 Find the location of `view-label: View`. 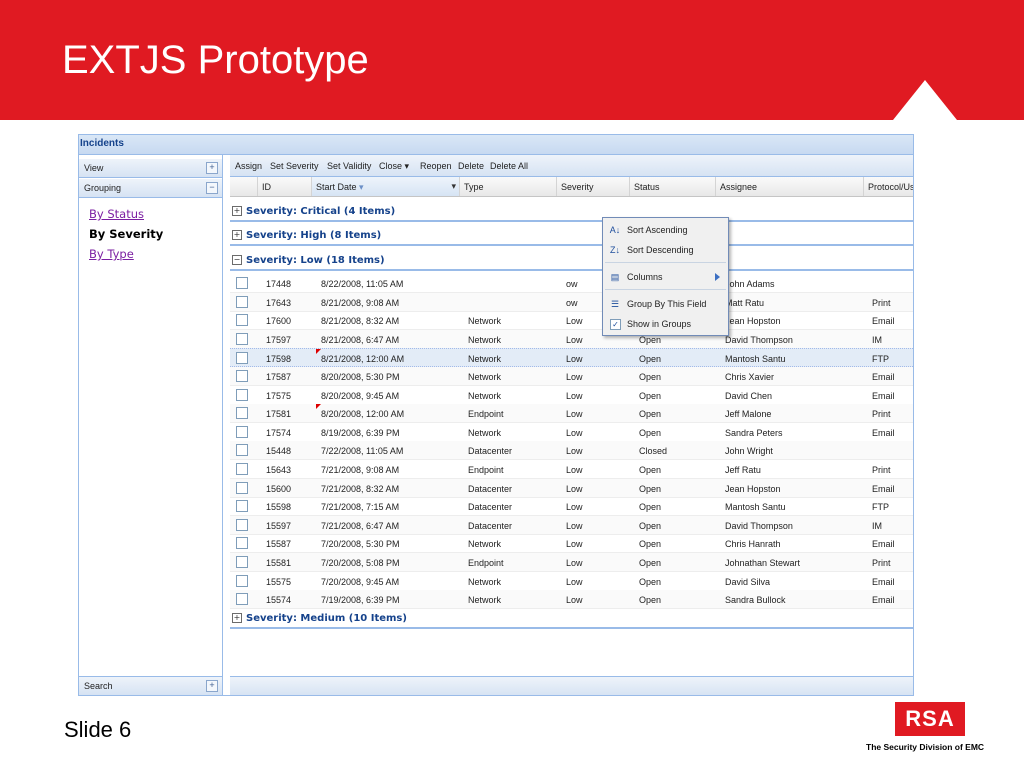

view-label: View is located at coordinates (94, 168).